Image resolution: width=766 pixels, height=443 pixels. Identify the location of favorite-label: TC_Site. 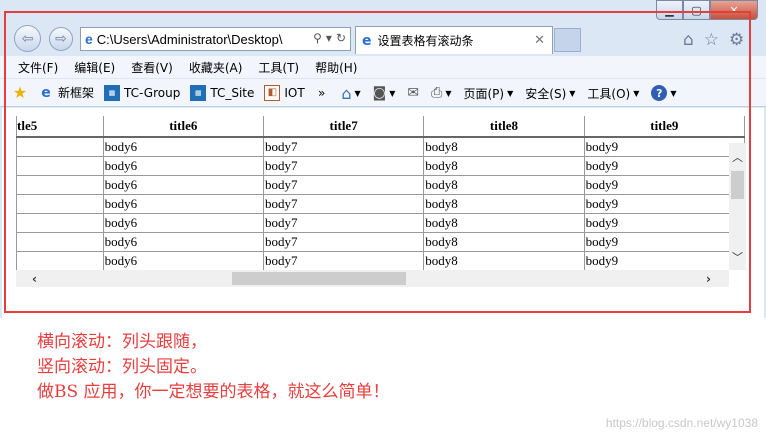
(232, 92).